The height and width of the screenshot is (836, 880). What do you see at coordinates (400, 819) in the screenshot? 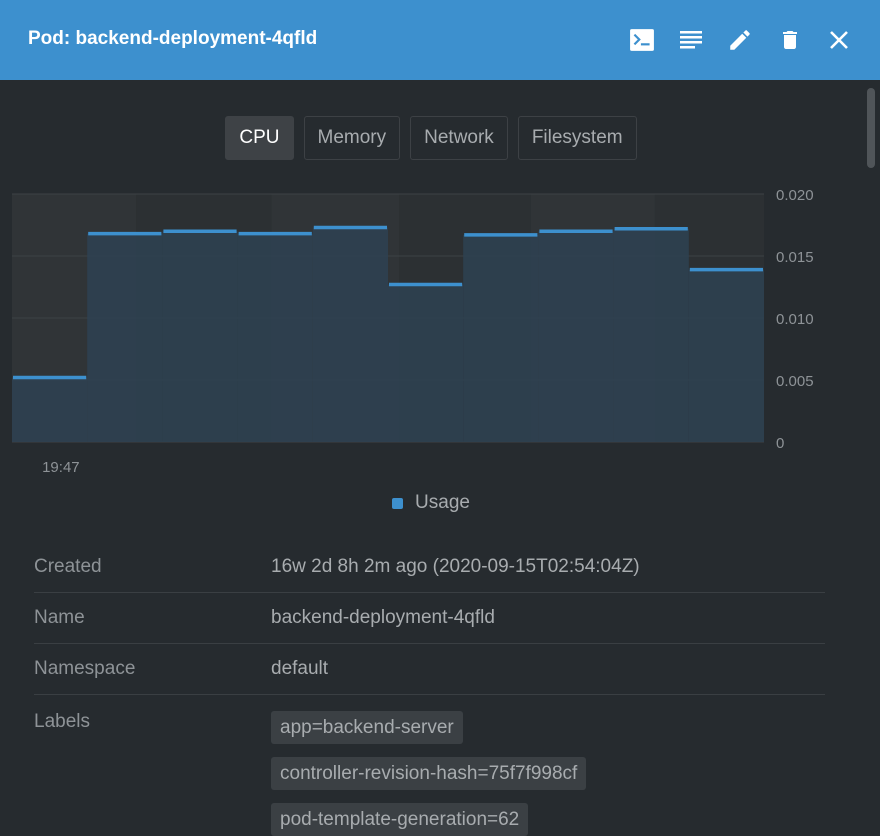
I see `label-badge: pod-template-generation=62` at bounding box center [400, 819].